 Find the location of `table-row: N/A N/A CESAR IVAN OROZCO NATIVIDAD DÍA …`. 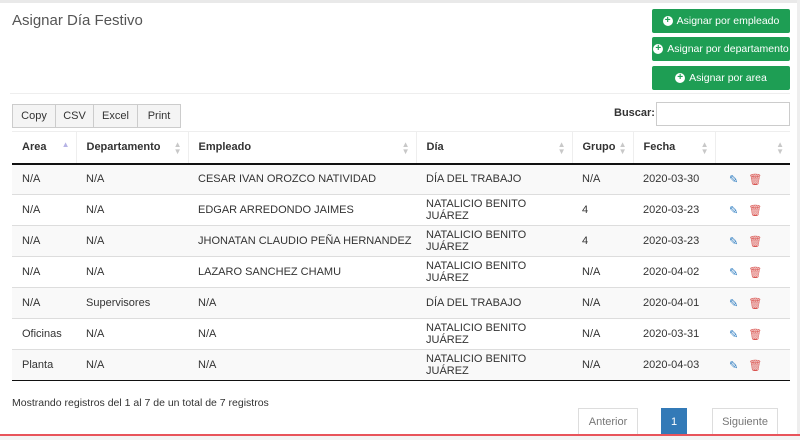

table-row: N/A N/A CESAR IVAN OROZCO NATIVIDAD DÍA … is located at coordinates (401, 179).